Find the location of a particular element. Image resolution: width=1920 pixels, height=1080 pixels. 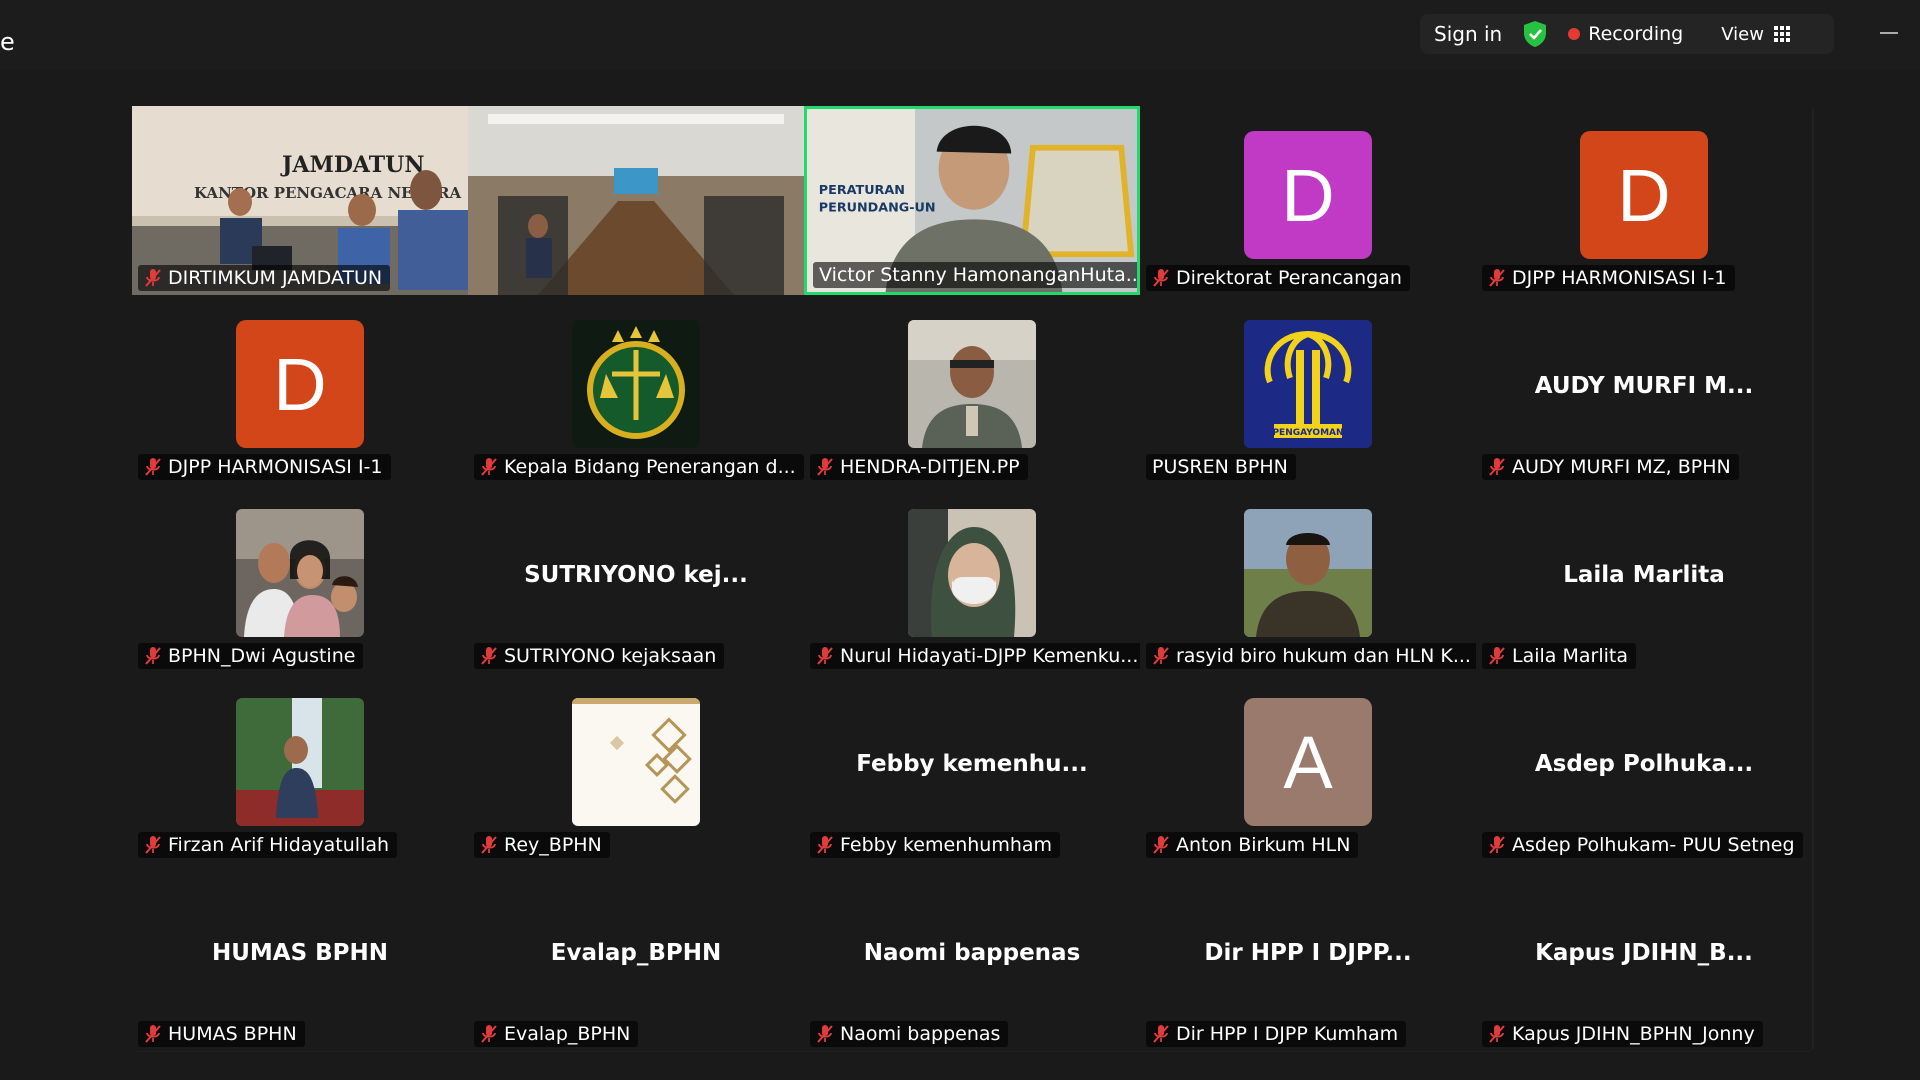

participant-tile: Firzan Arif Hidayatullah is located at coordinates (300, 767).